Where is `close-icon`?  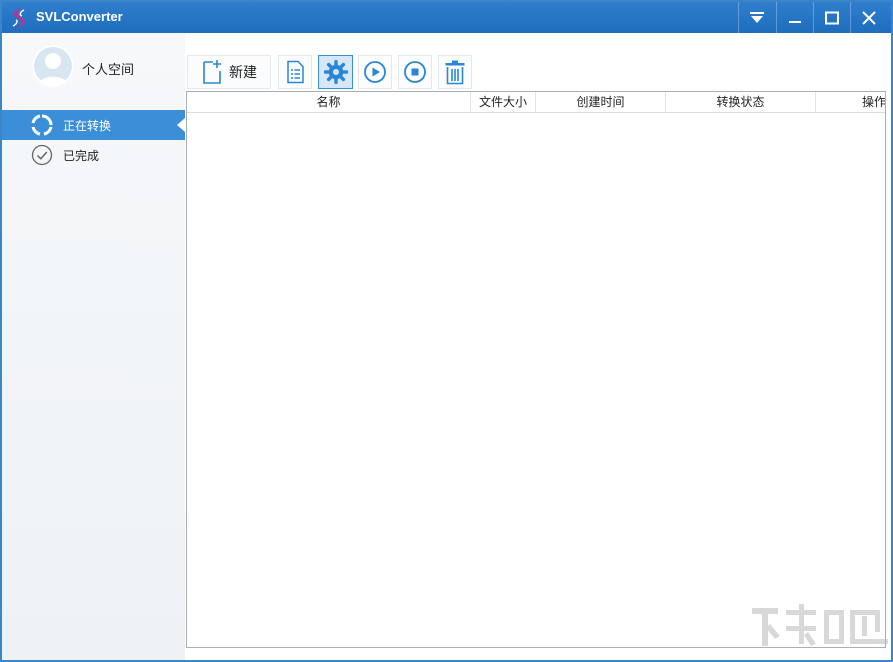 close-icon is located at coordinates (868, 17).